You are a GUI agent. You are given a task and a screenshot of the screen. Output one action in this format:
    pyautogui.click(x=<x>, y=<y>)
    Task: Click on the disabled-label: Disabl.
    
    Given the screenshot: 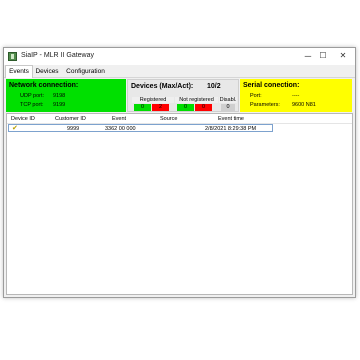 What is the action you would take?
    pyautogui.click(x=228, y=100)
    